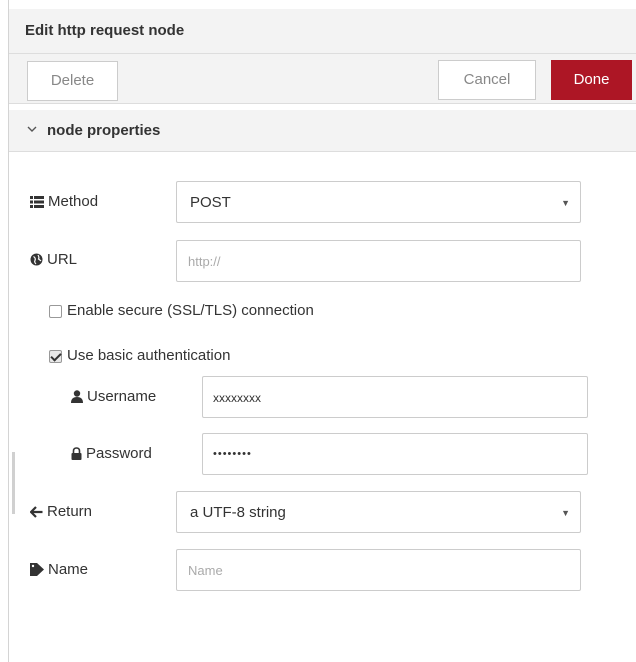 Image resolution: width=636 pixels, height=662 pixels. I want to click on url-input: http://, so click(378, 261).